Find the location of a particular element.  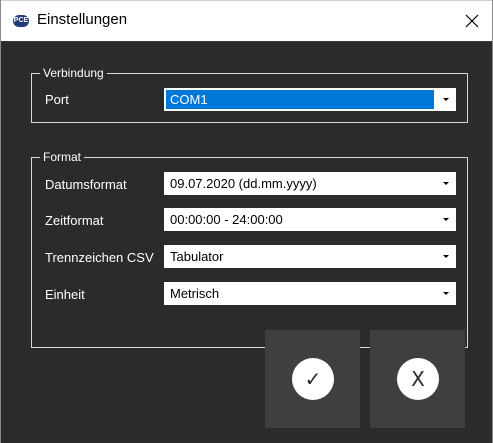

ok-button: ✓ is located at coordinates (312, 379).